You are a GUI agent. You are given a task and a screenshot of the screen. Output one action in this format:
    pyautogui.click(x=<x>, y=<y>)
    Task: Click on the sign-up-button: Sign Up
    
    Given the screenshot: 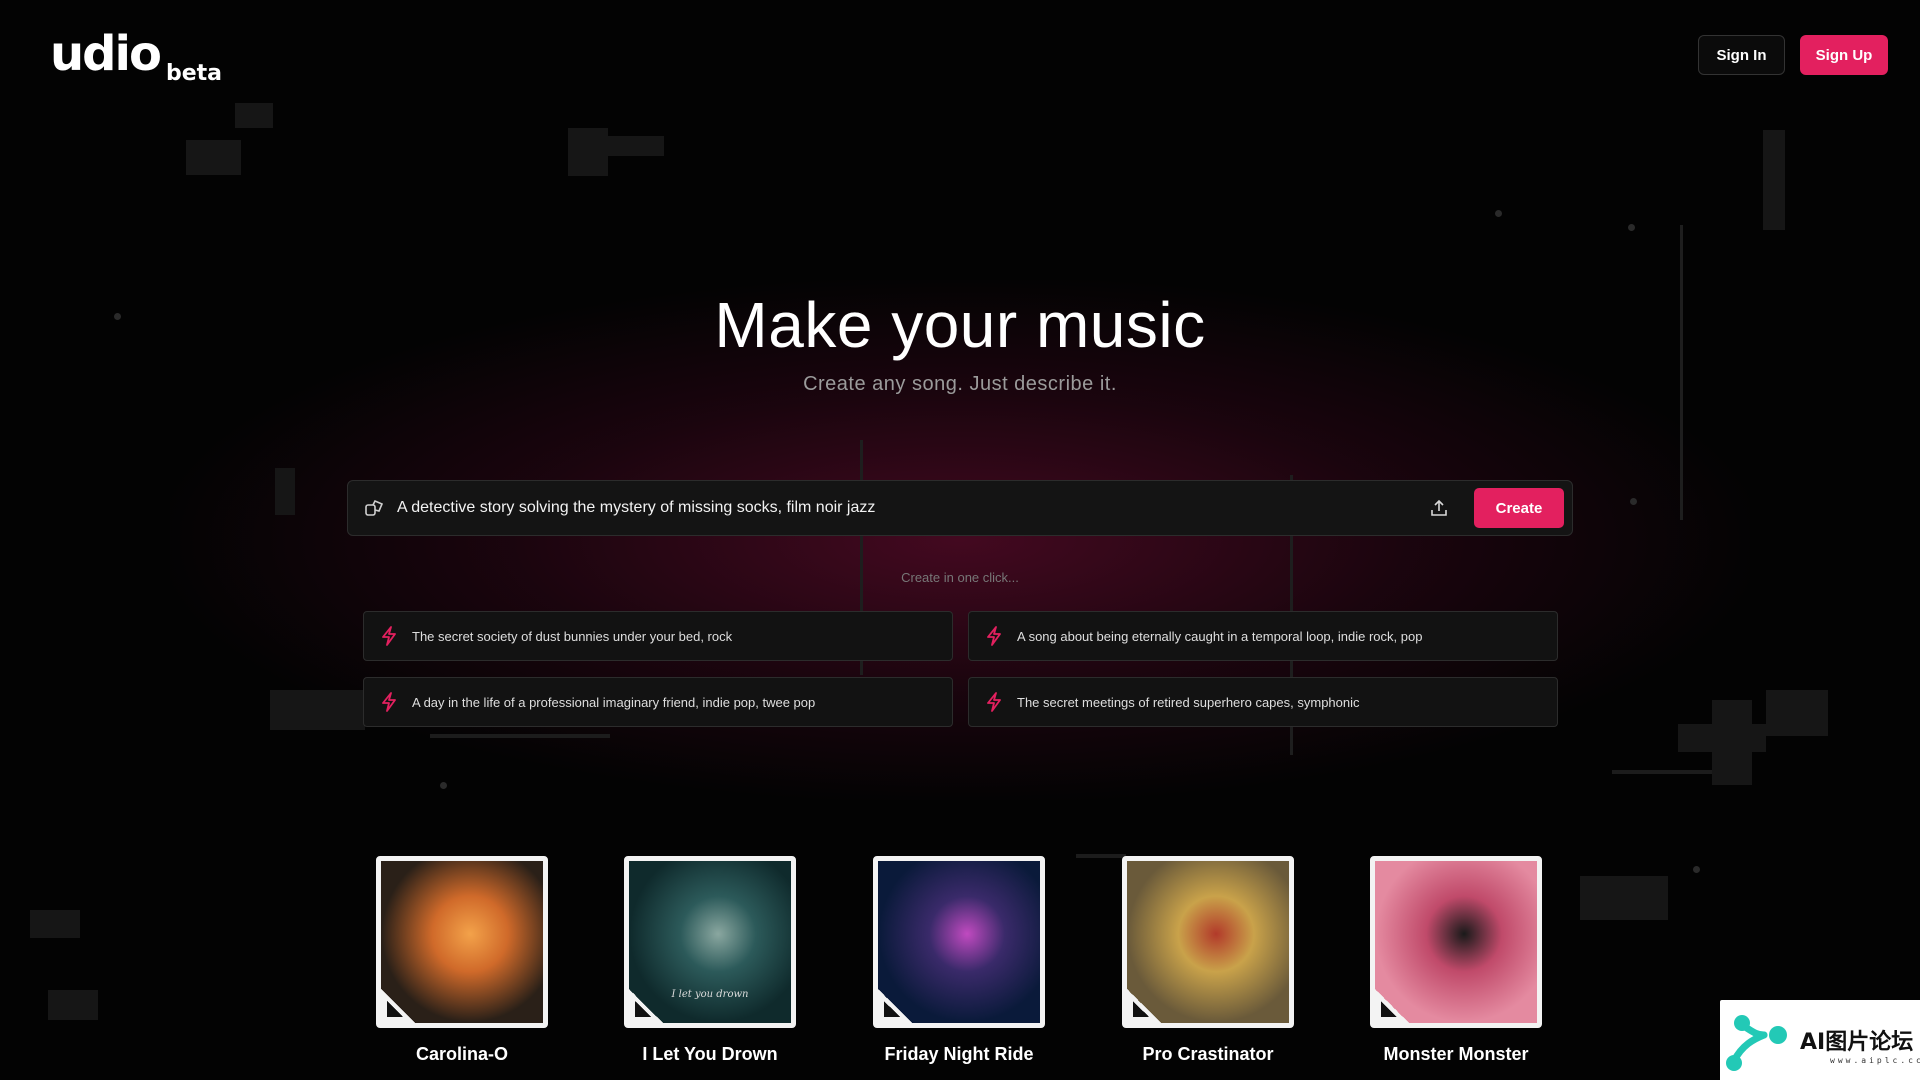 What is the action you would take?
    pyautogui.click(x=1844, y=55)
    